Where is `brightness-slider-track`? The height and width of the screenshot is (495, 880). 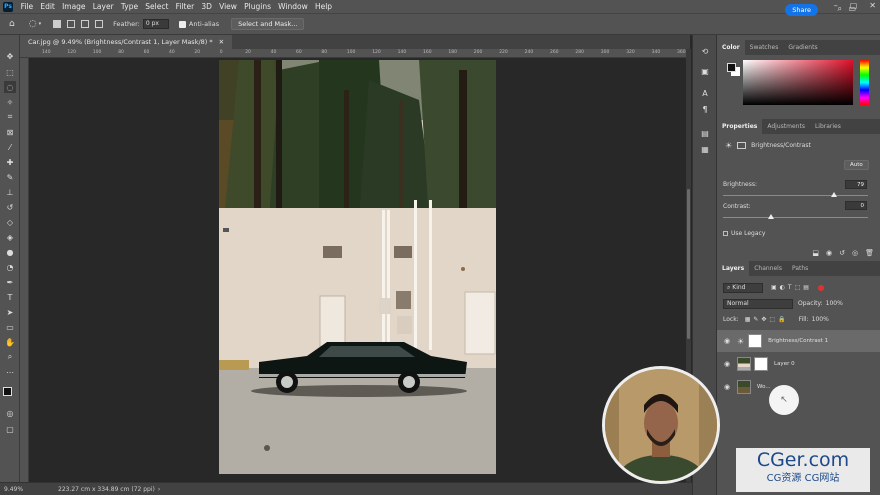 brightness-slider-track is located at coordinates (795, 195).